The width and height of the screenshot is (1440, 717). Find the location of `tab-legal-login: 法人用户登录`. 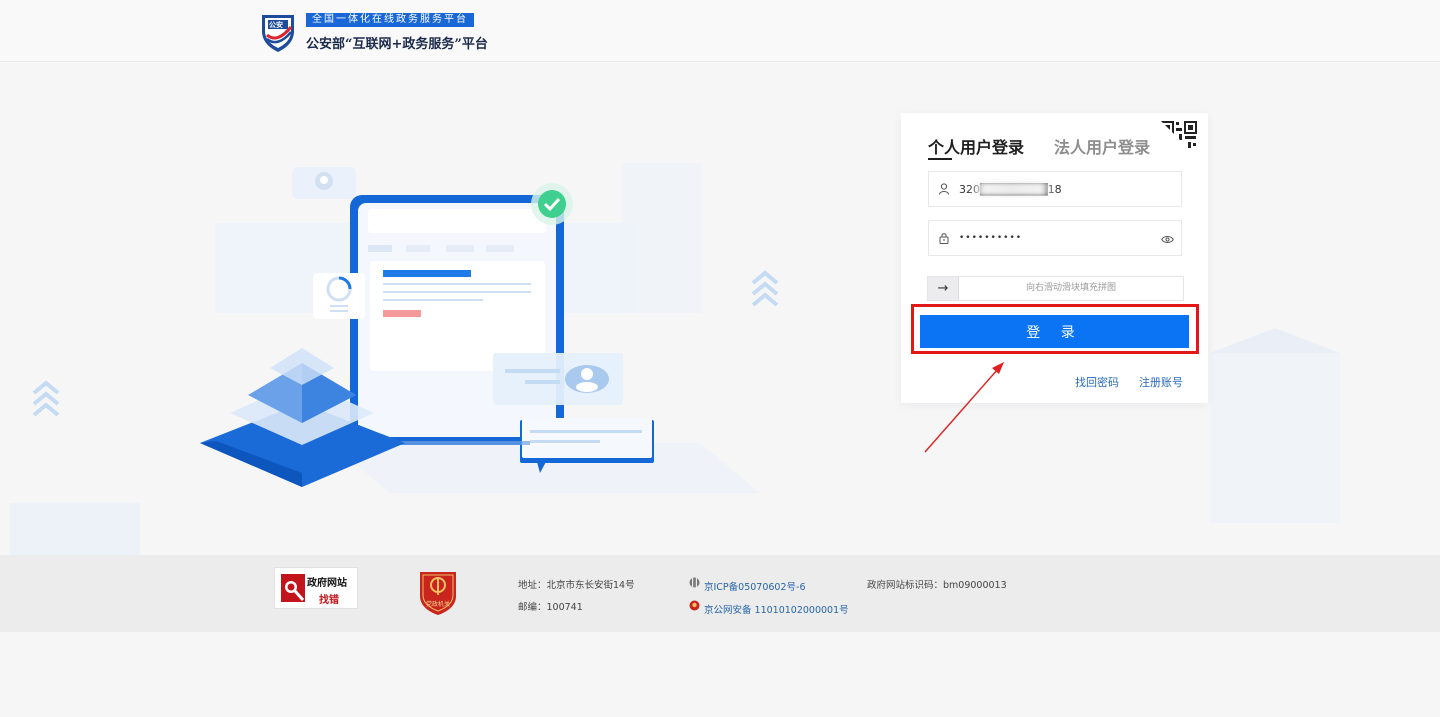

tab-legal-login: 法人用户登录 is located at coordinates (1102, 146).